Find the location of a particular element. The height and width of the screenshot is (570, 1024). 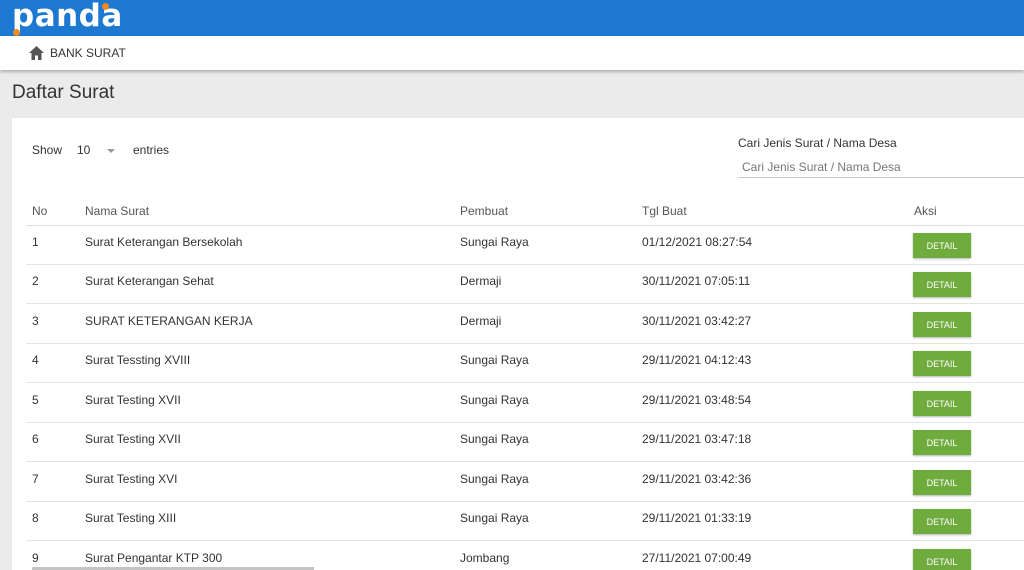

cell-tgl-buat: 29/11/2021 01:33:19 is located at coordinates (697, 518).